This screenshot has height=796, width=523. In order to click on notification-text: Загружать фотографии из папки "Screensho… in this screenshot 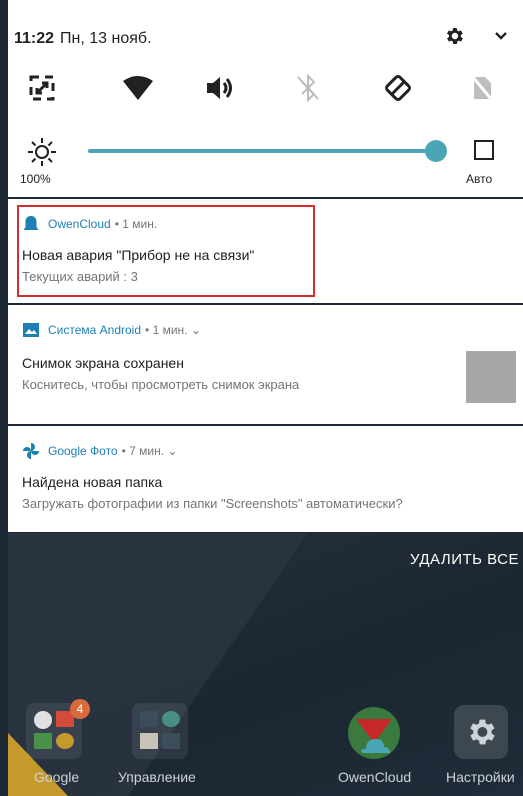, I will do `click(212, 503)`.